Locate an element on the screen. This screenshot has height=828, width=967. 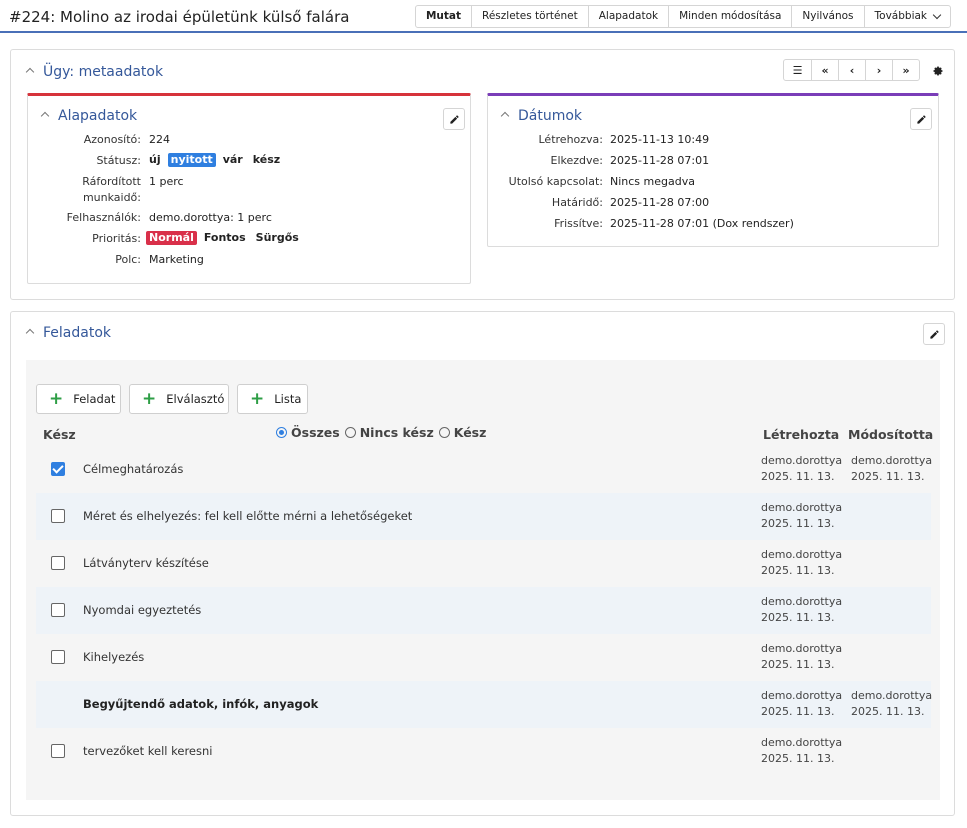
task-label: Nyomdai egyeztetés is located at coordinates (142, 610).